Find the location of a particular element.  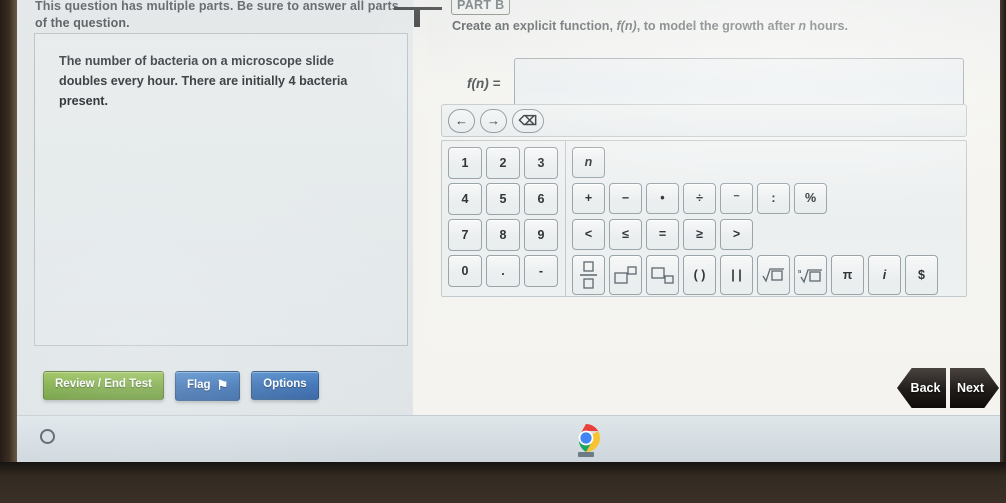

question-navigation: Back Next is located at coordinates (948, 388).